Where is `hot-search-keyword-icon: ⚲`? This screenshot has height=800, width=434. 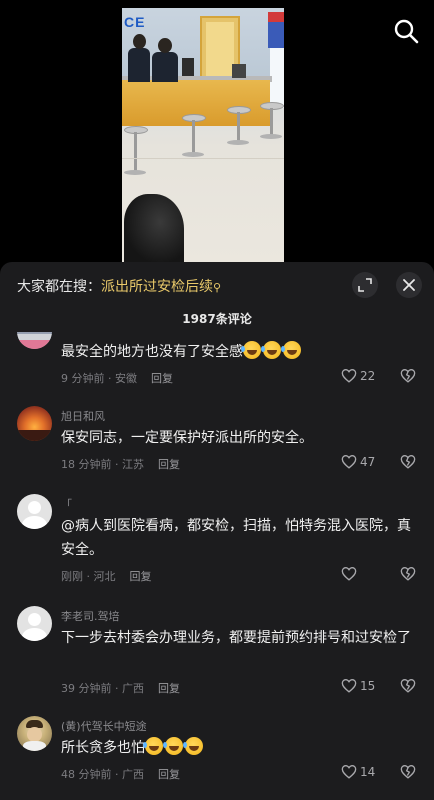 hot-search-keyword-icon: ⚲ is located at coordinates (217, 287).